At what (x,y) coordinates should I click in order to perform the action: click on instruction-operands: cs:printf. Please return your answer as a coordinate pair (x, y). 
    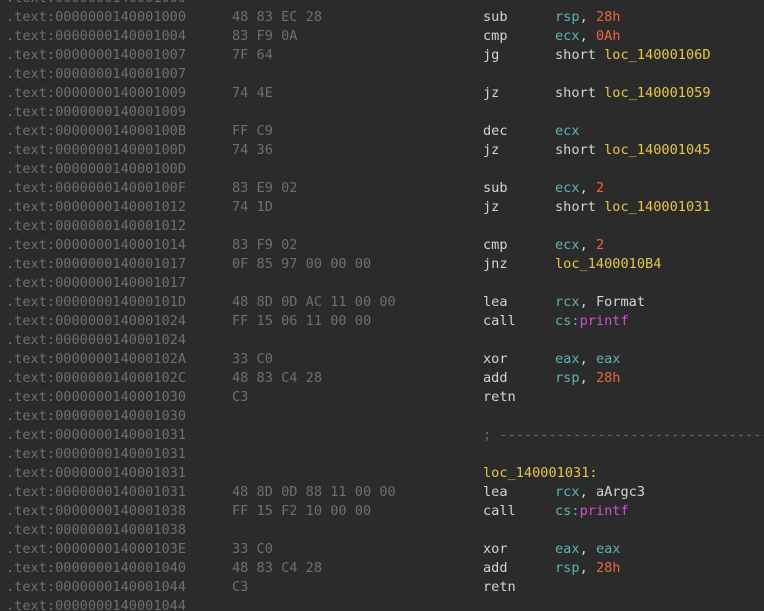
    Looking at the image, I should click on (592, 321).